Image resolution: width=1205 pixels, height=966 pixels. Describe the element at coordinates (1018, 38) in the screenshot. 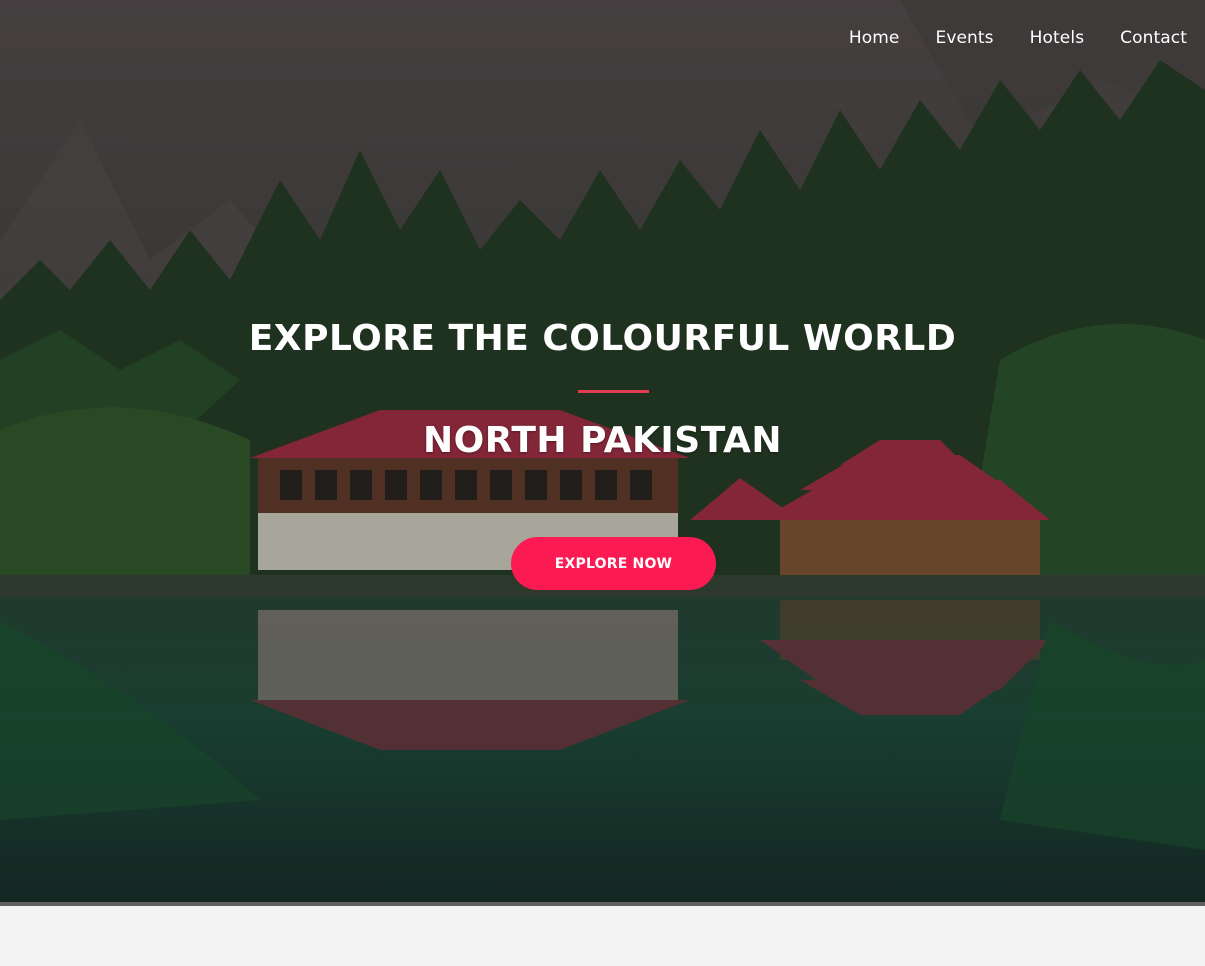

I see `main-nav: Home Events Hotels Contact` at that location.